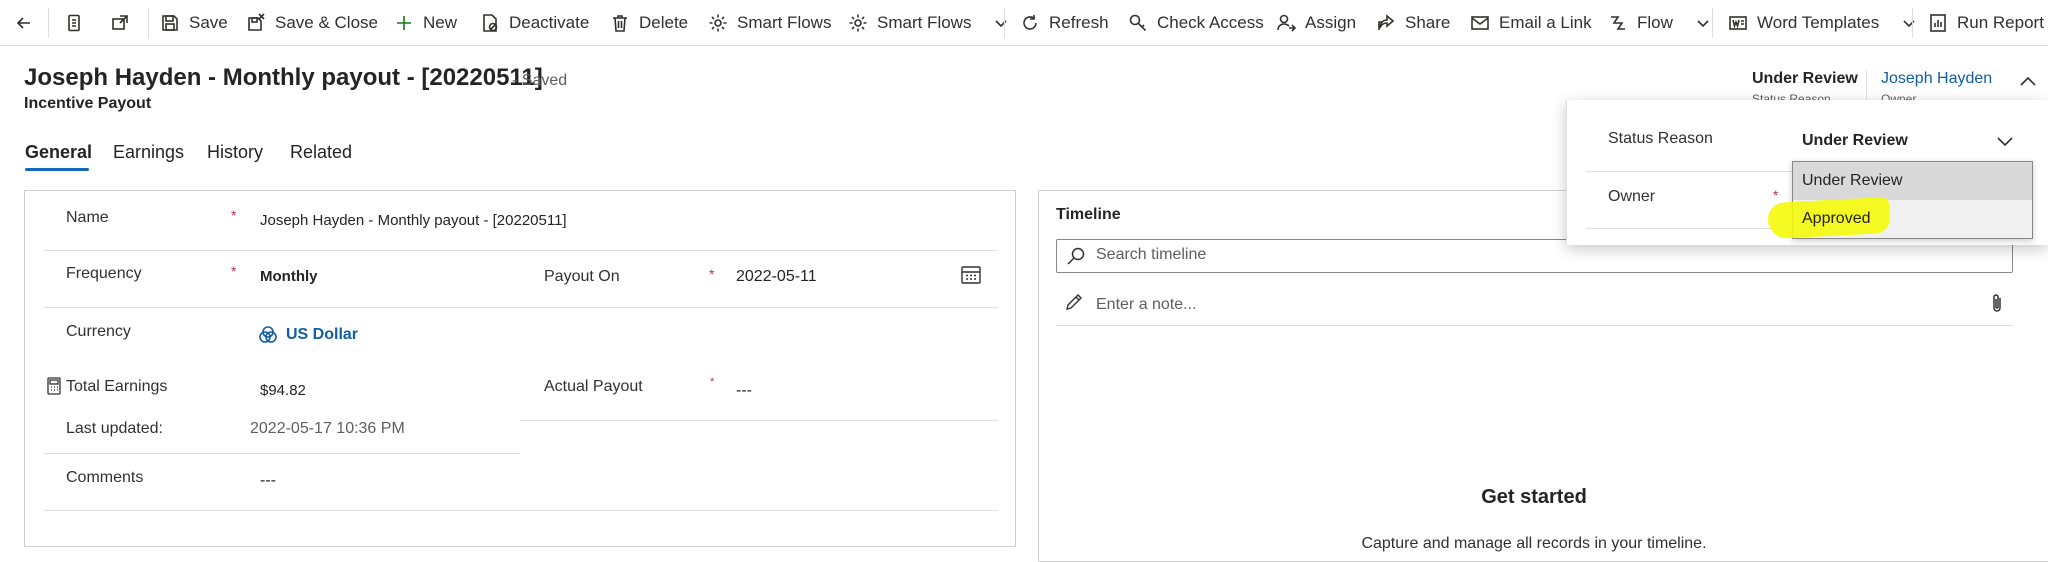  I want to click on tab-general: General, so click(58, 152).